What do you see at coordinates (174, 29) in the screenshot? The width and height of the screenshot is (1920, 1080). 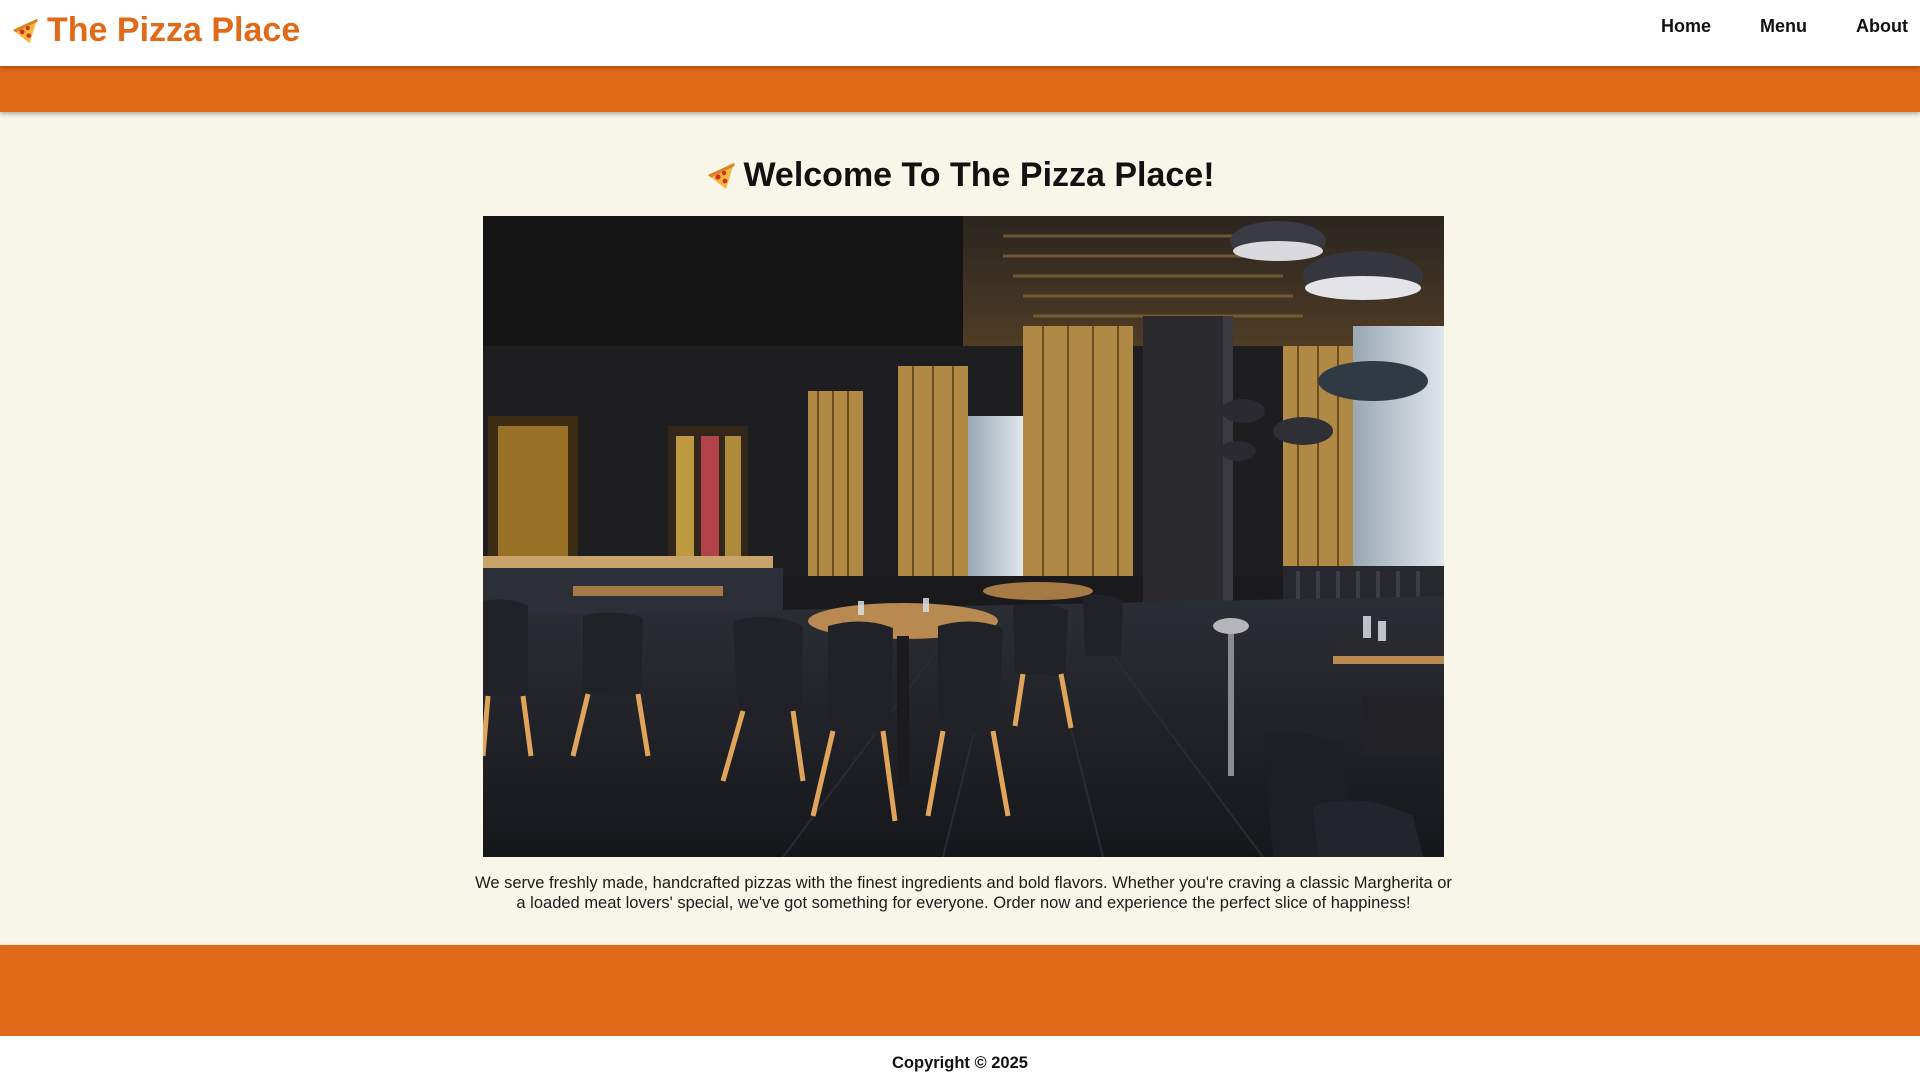 I see `brand-name: The Pizza Place` at bounding box center [174, 29].